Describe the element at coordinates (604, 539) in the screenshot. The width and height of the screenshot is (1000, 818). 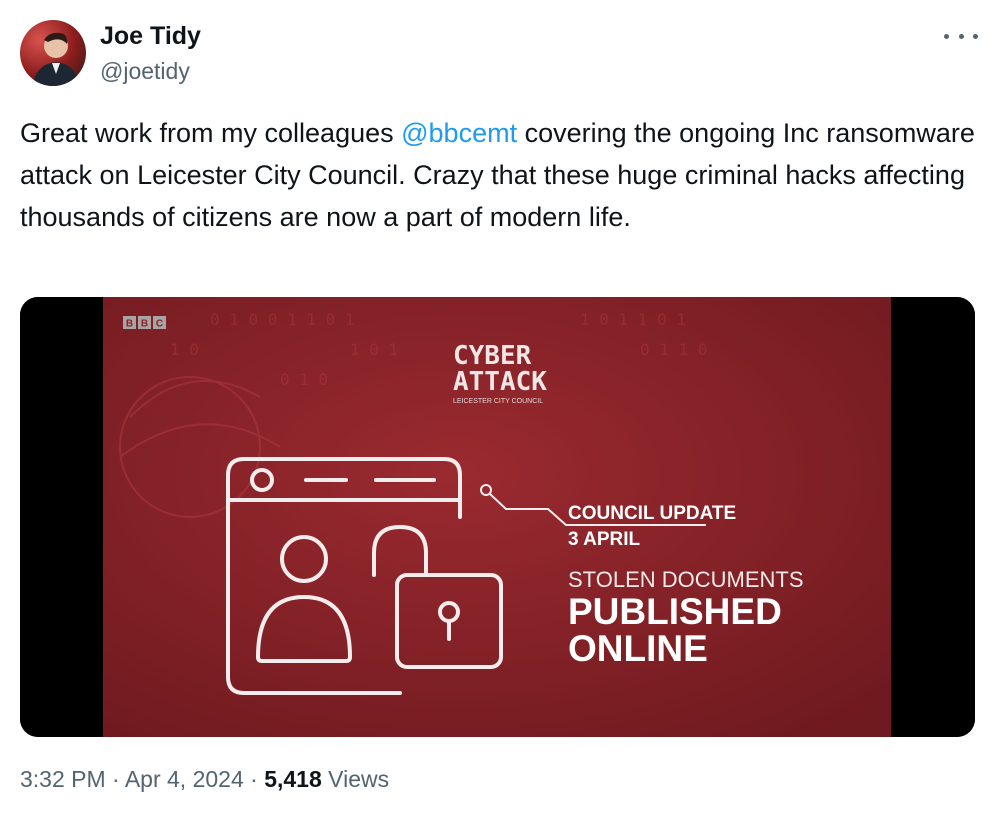
I see `update-date: 3 APRIL` at that location.